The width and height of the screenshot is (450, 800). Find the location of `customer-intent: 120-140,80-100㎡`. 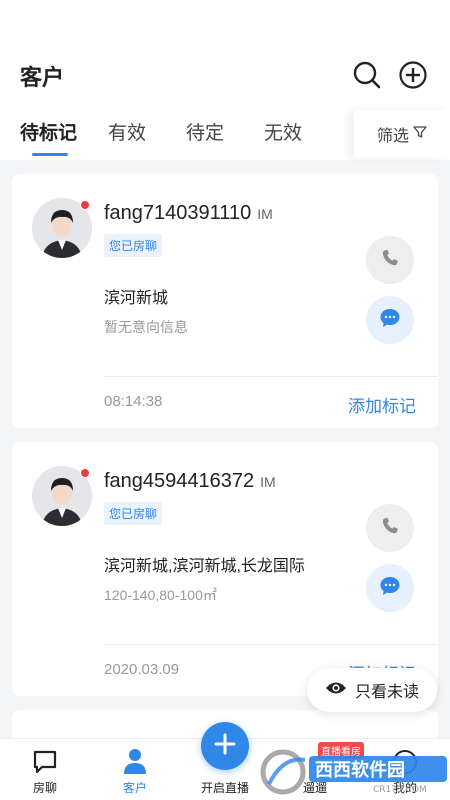

customer-intent: 120-140,80-100㎡ is located at coordinates (160, 595).